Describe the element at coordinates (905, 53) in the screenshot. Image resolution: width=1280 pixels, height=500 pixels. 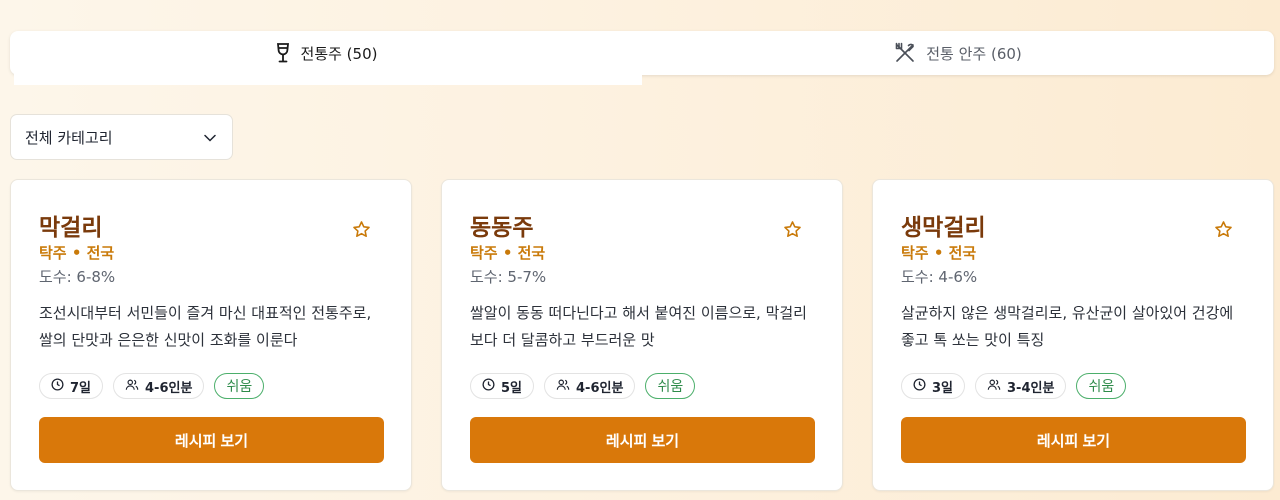
I see `utensils-crossed-icon` at that location.